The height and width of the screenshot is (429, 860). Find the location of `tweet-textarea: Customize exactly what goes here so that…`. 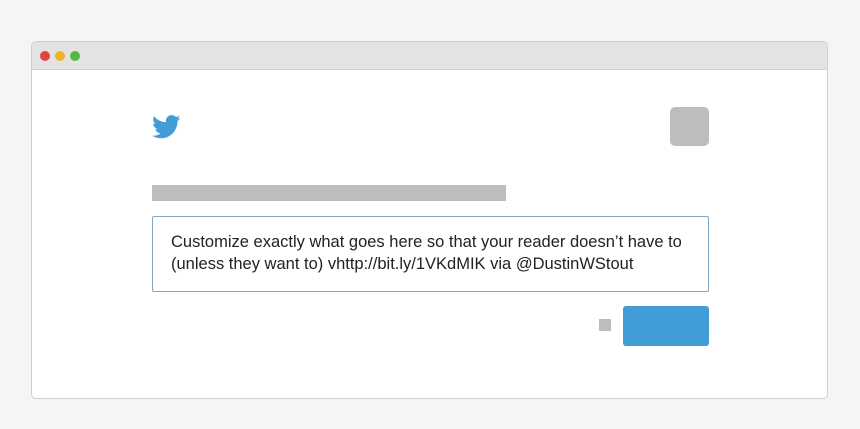

tweet-textarea: Customize exactly what goes here so that… is located at coordinates (430, 254).